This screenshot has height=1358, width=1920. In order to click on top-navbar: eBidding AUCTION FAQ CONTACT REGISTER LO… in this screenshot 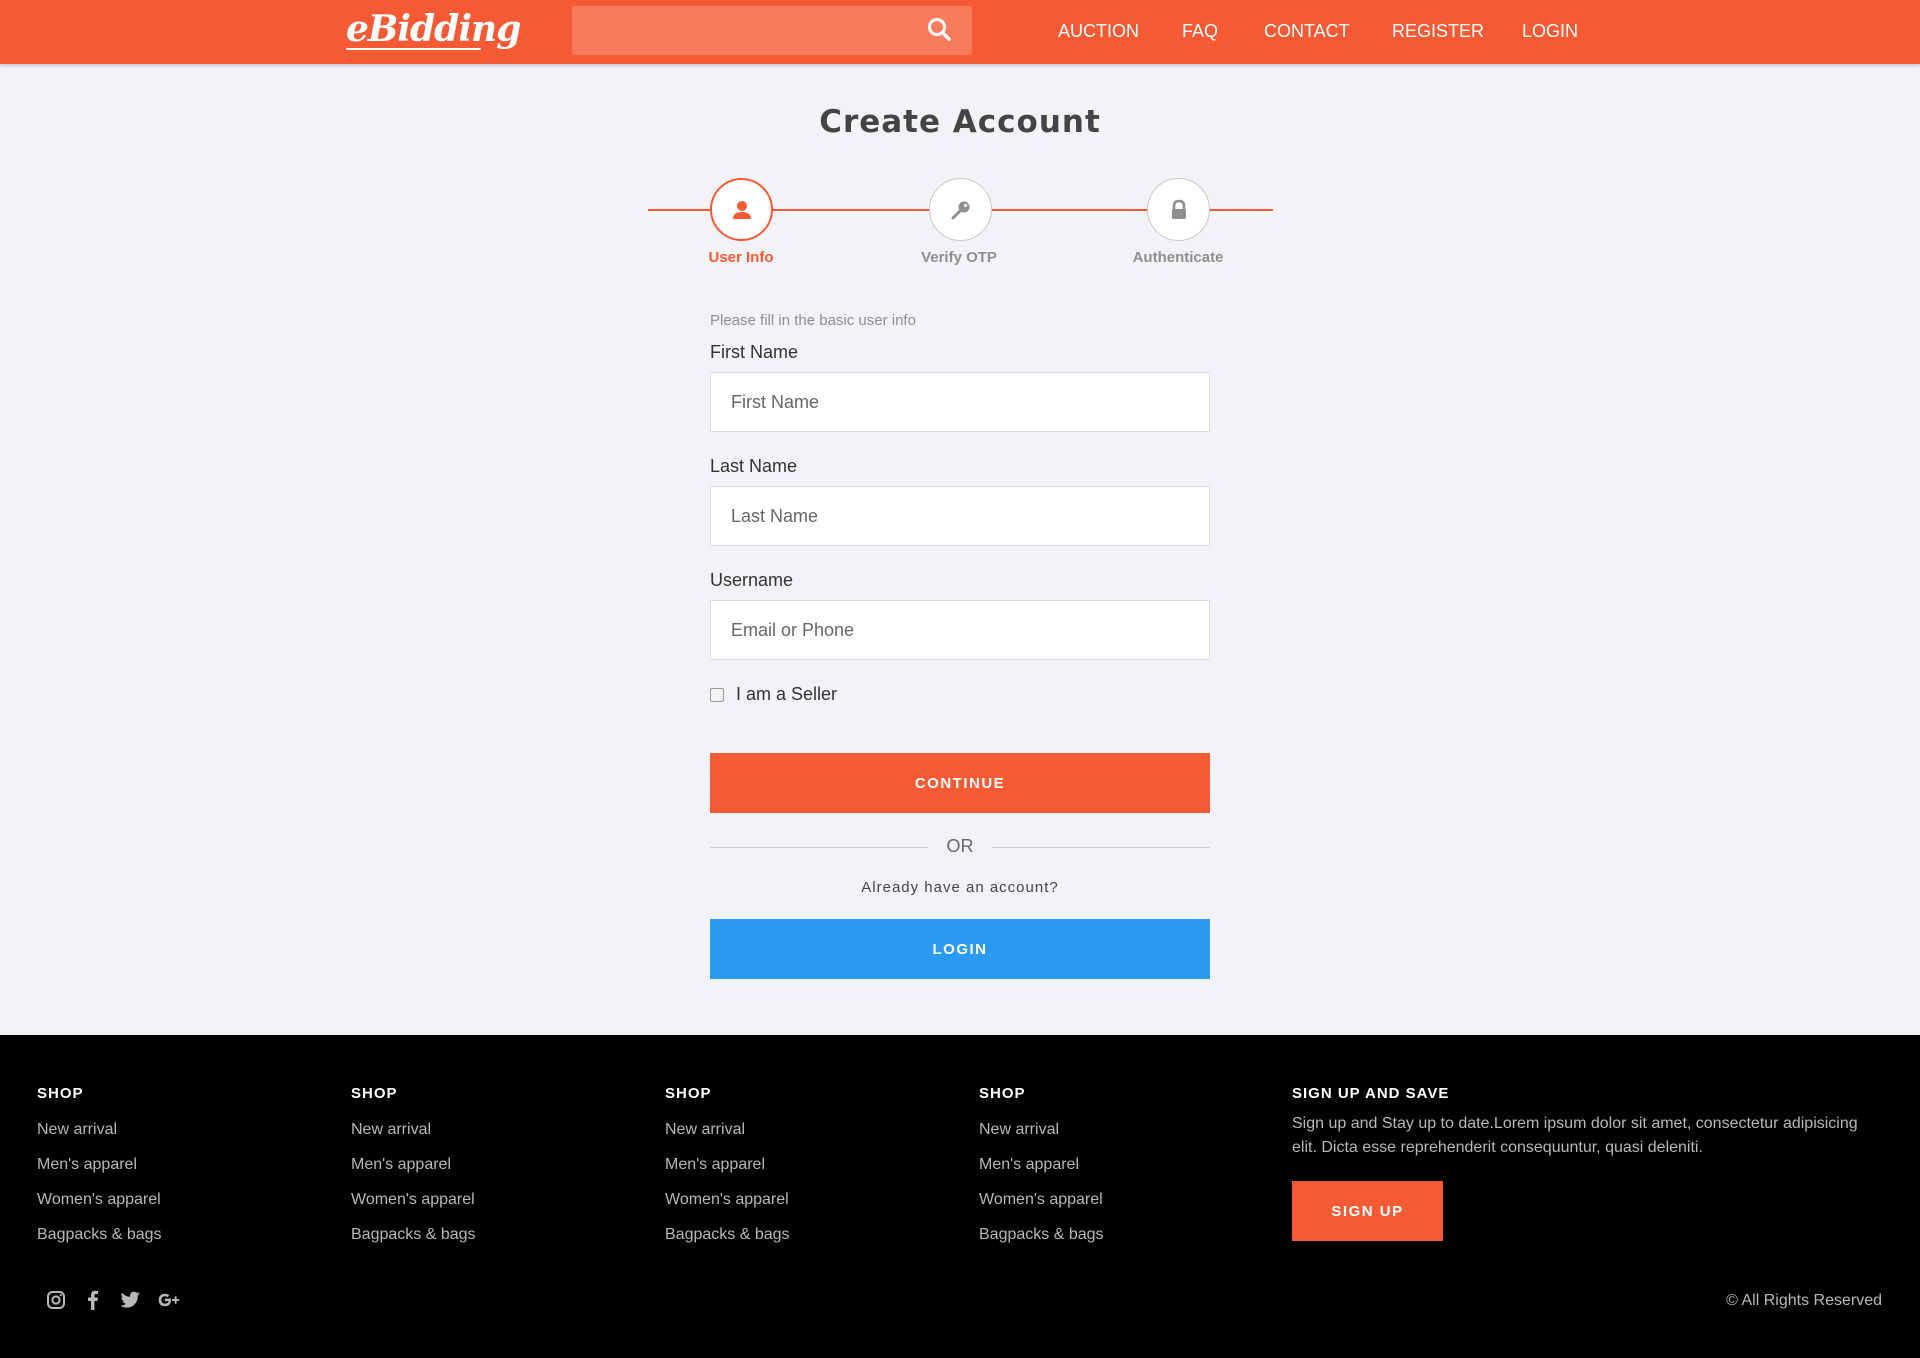, I will do `click(960, 32)`.